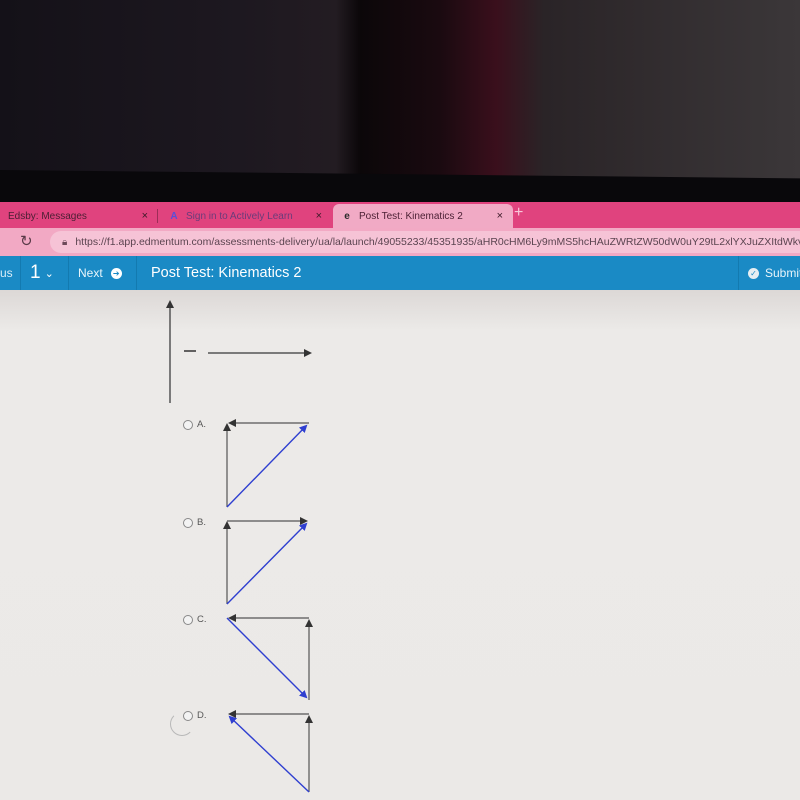 The width and height of the screenshot is (800, 800). Describe the element at coordinates (182, 724) in the screenshot. I see `cursor-indicator` at that location.